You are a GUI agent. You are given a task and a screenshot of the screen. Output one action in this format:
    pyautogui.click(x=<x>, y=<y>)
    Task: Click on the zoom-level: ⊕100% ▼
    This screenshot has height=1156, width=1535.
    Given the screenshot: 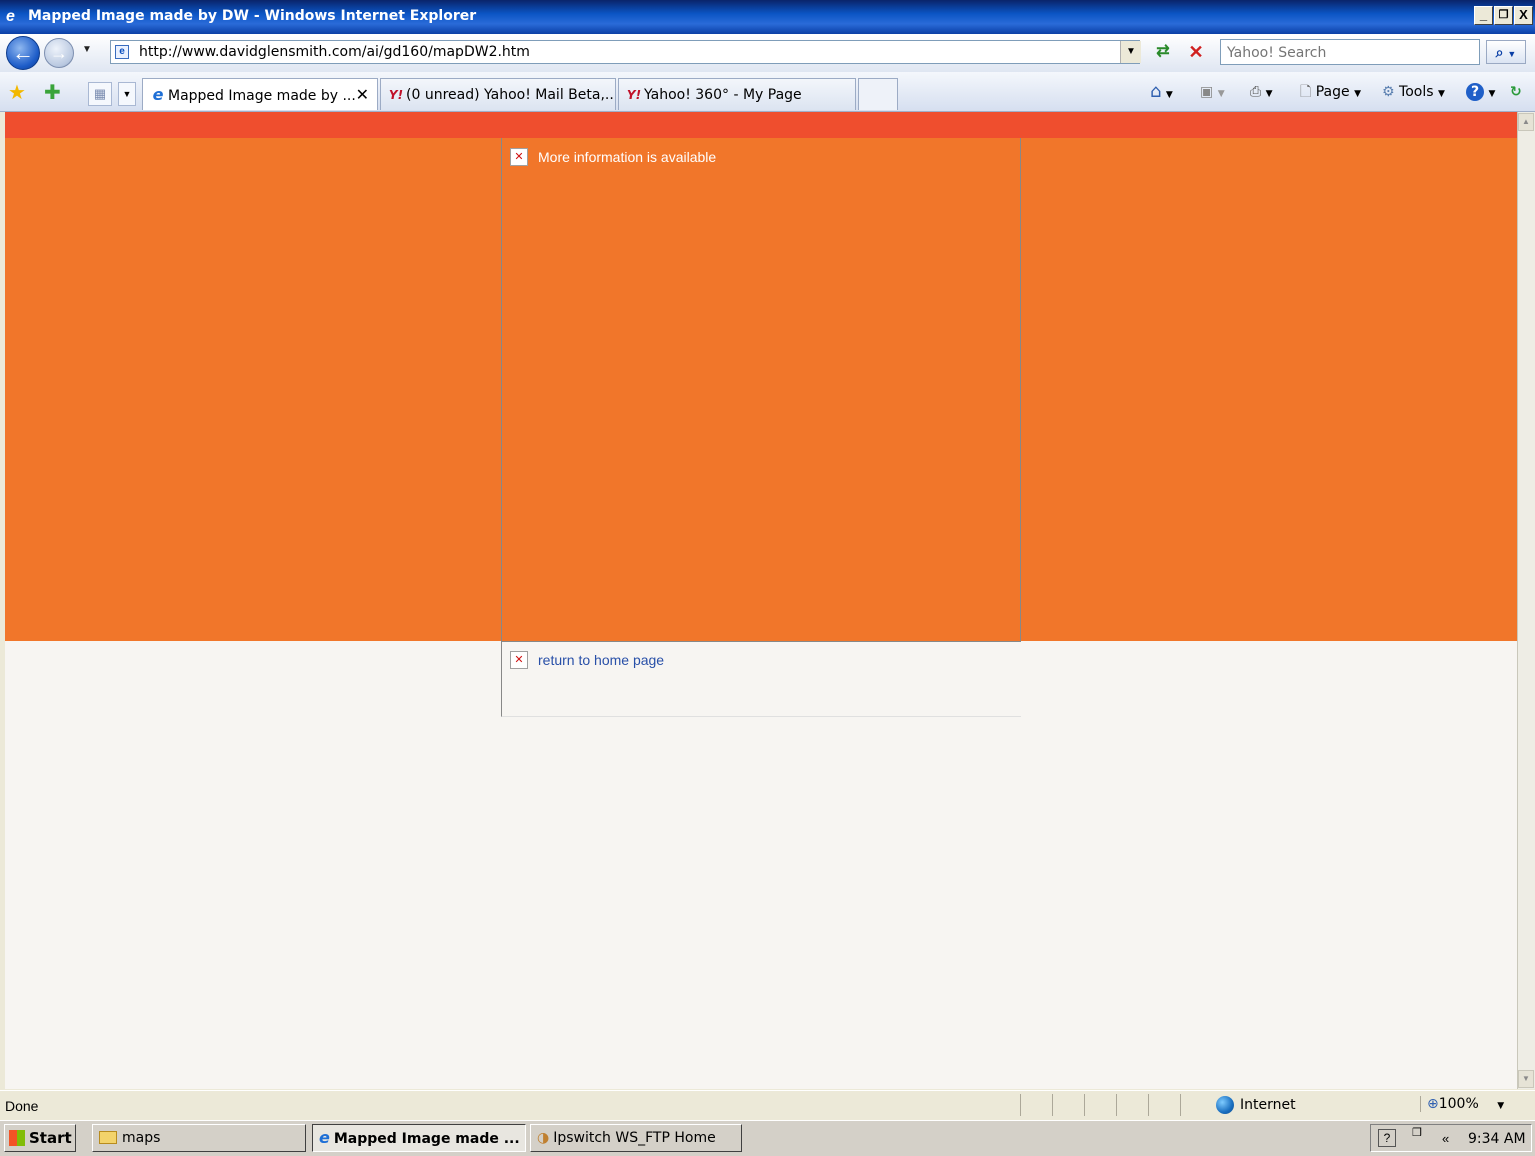 What is the action you would take?
    pyautogui.click(x=1462, y=1104)
    